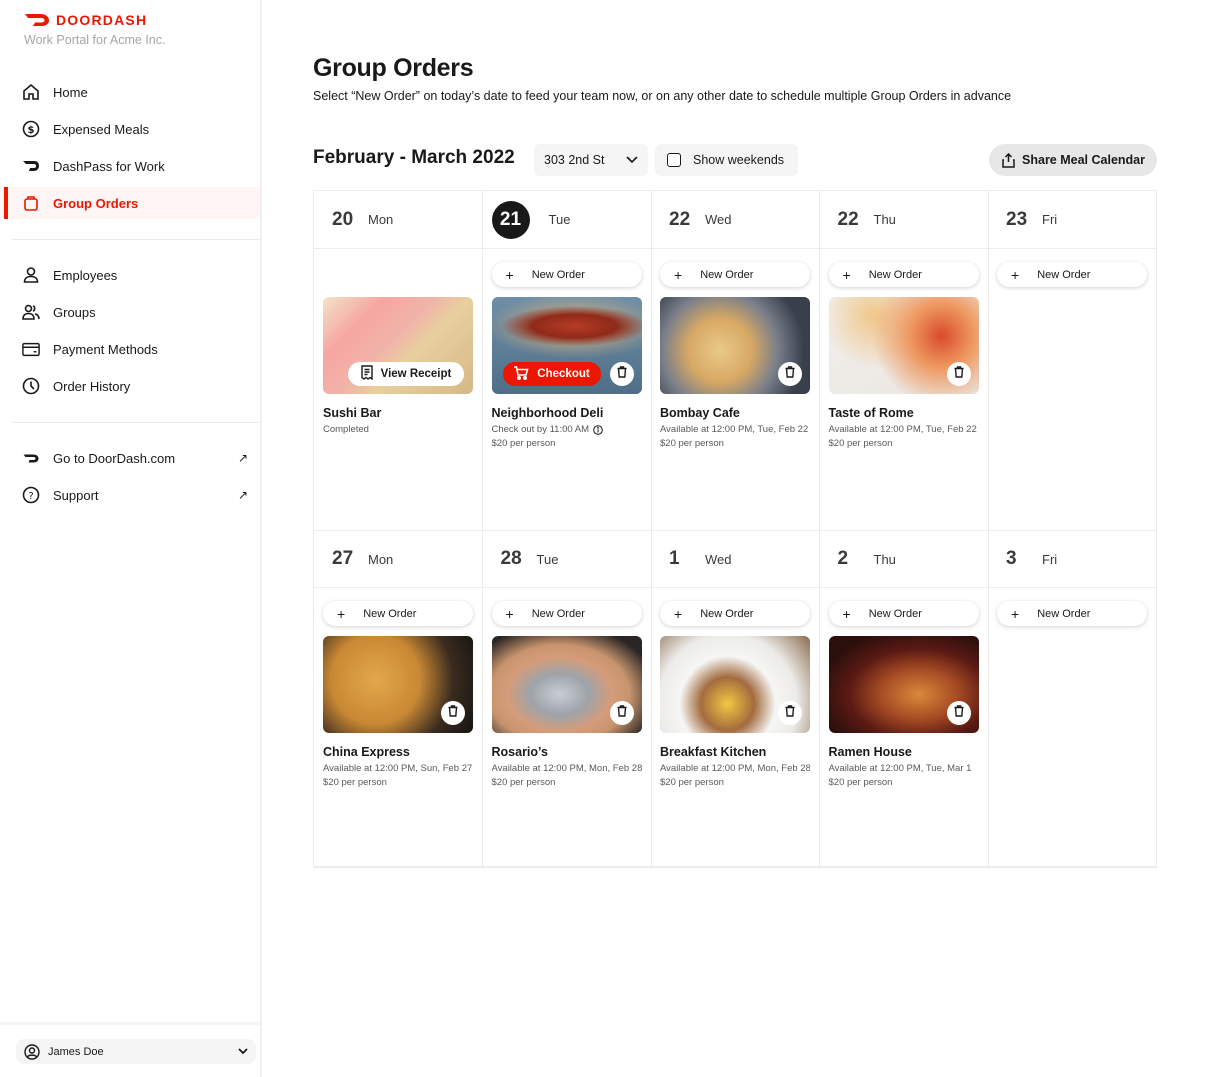 This screenshot has height=1077, width=1208. What do you see at coordinates (398, 345) in the screenshot?
I see `restaurant-photo: View Receipt` at bounding box center [398, 345].